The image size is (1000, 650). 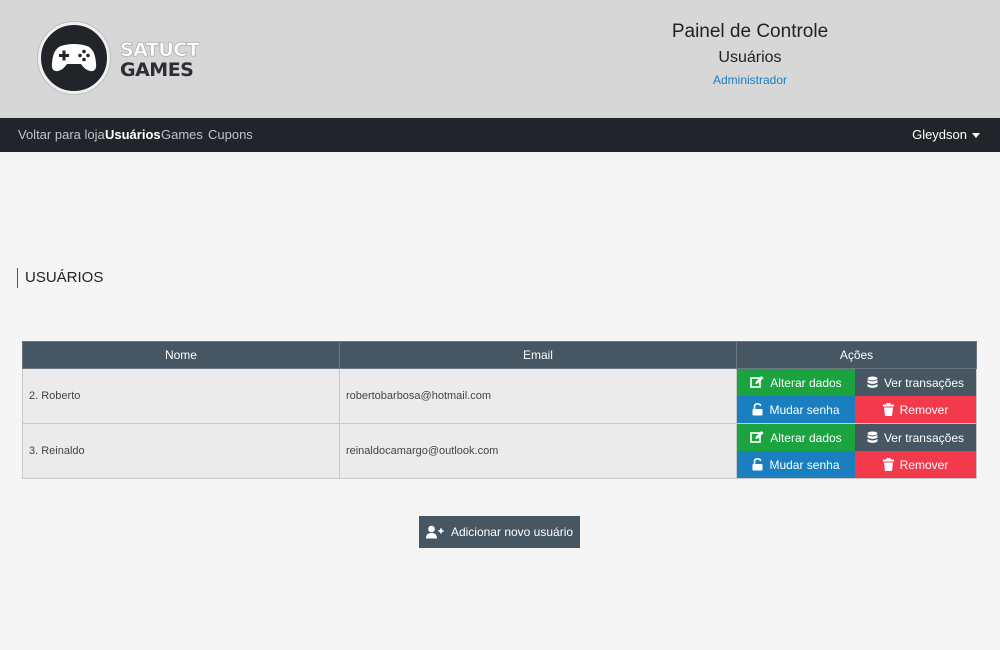 What do you see at coordinates (939, 134) in the screenshot?
I see `user-name: Gleydson` at bounding box center [939, 134].